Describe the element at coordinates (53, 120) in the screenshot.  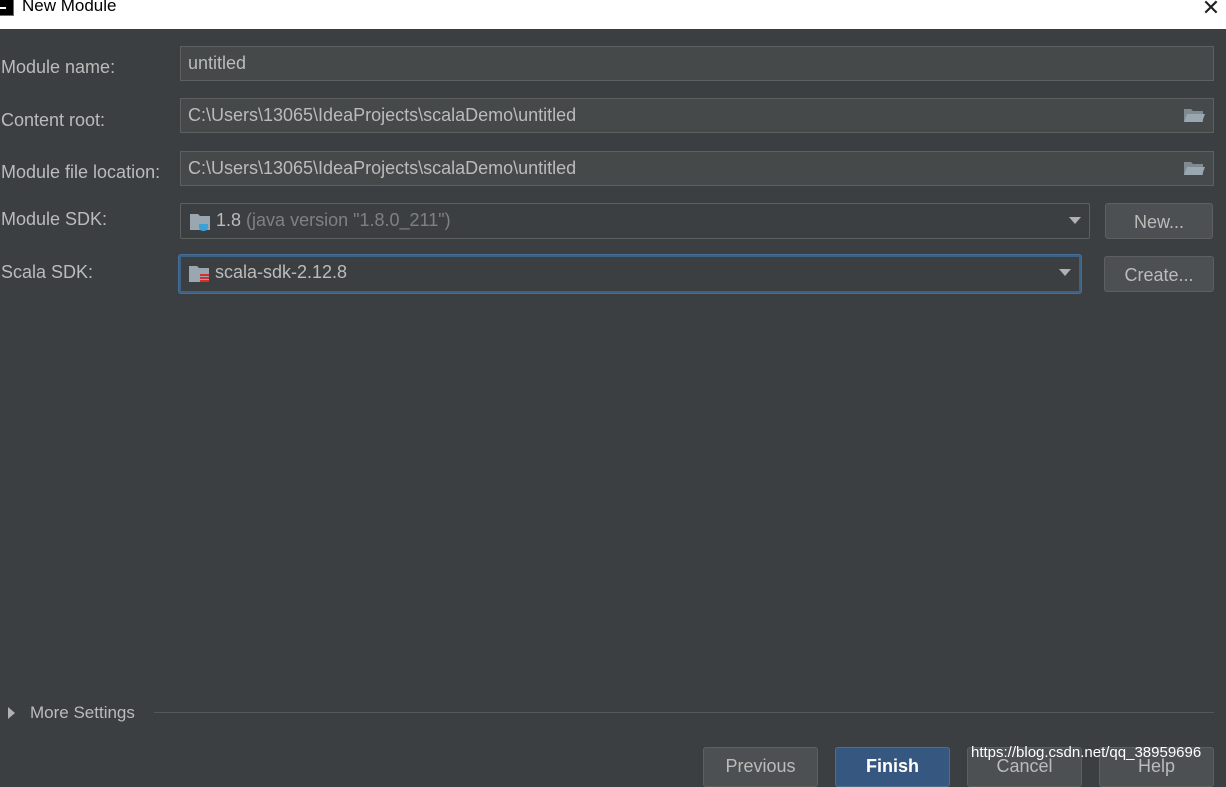
I see `content-root-label: Content root:` at that location.